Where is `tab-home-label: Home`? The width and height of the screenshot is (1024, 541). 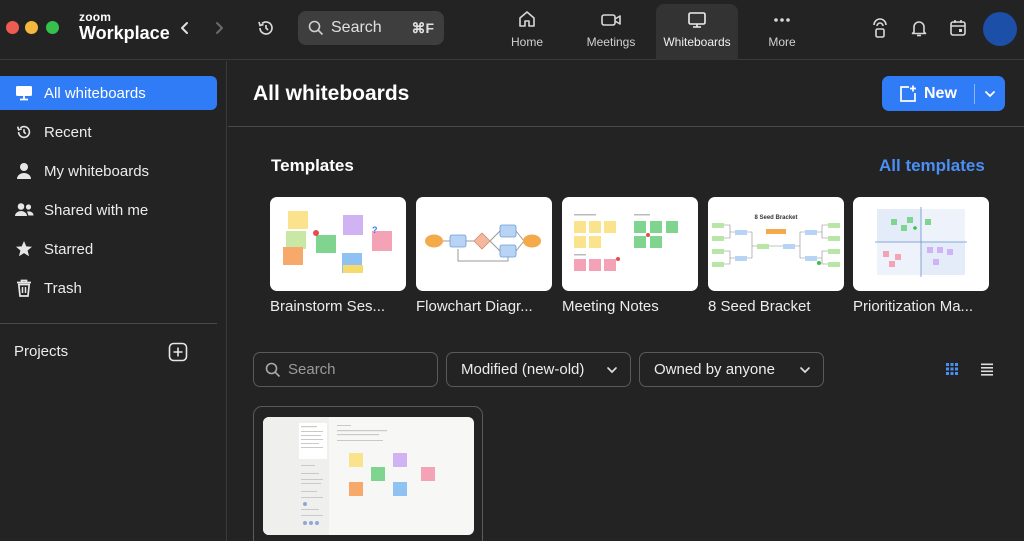 tab-home-label: Home is located at coordinates (526, 42).